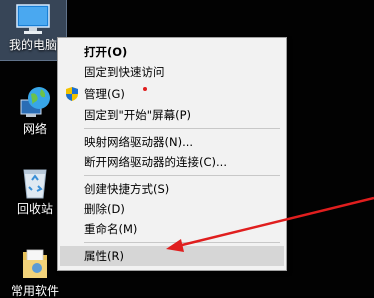 The height and width of the screenshot is (298, 374). I want to click on menu-item-pin-quick-access: 固定到快速访问, so click(172, 72).